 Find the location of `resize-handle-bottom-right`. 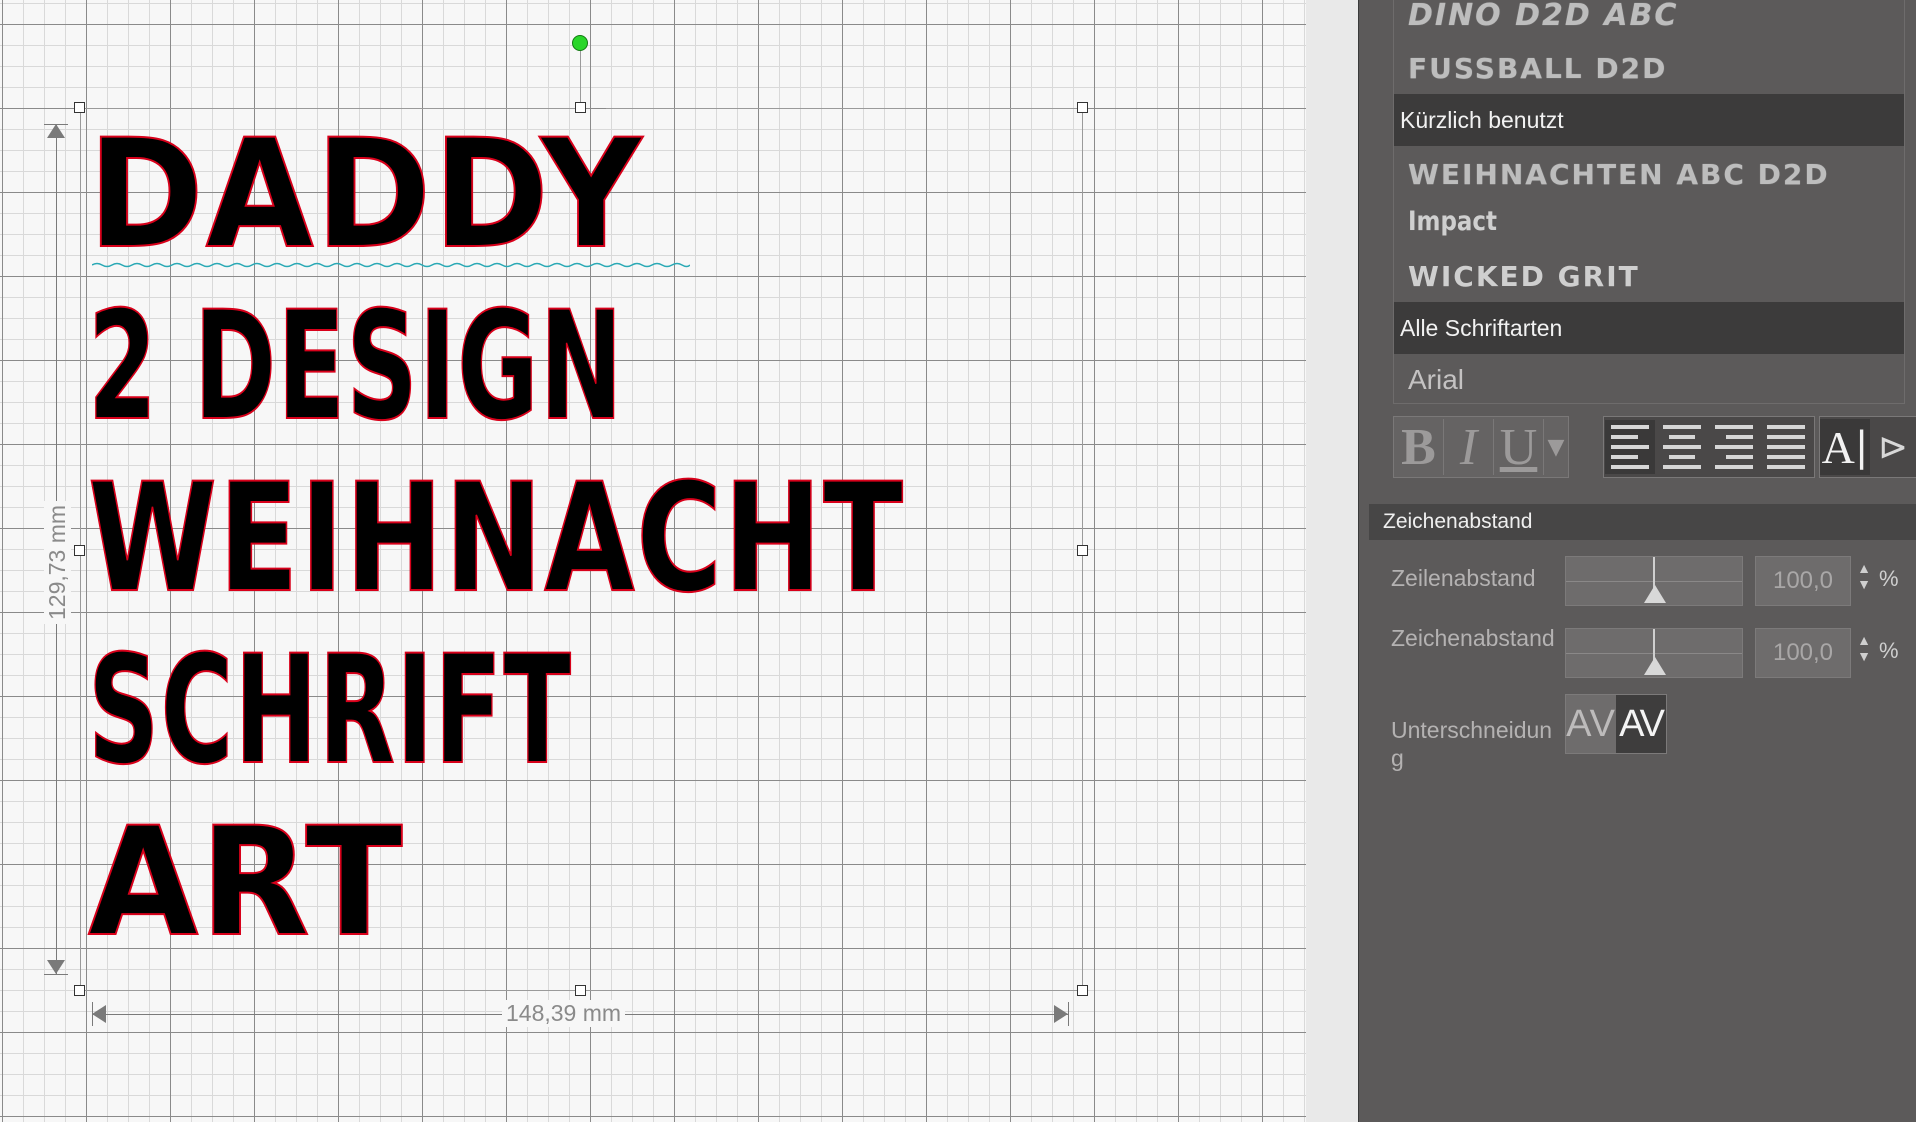

resize-handle-bottom-right is located at coordinates (1082, 990).